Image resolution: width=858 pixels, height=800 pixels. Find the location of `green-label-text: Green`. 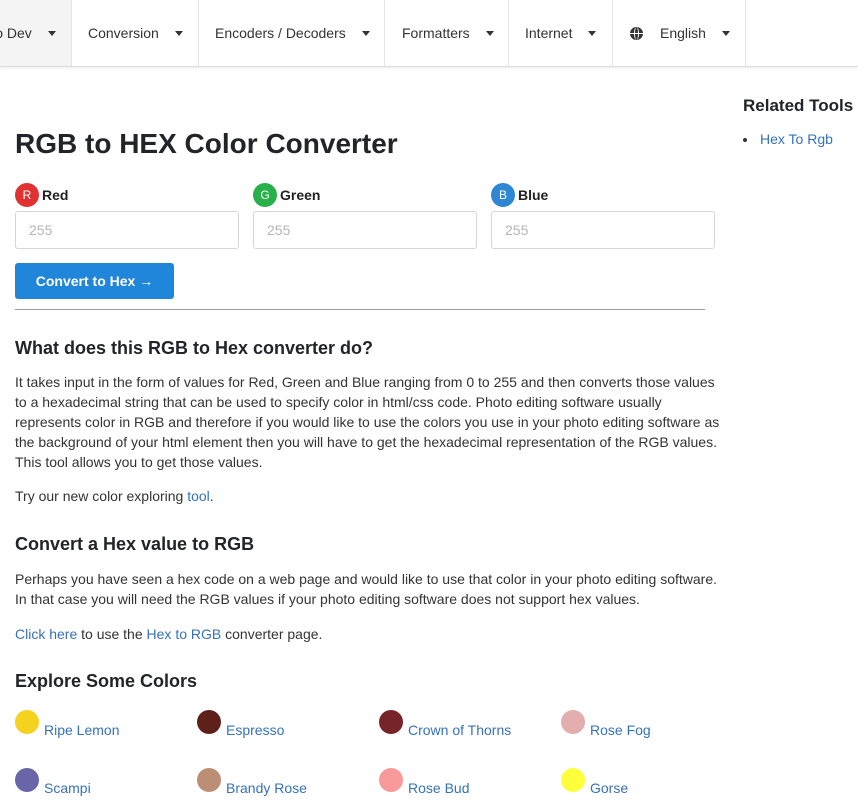

green-label-text: Green is located at coordinates (300, 195).